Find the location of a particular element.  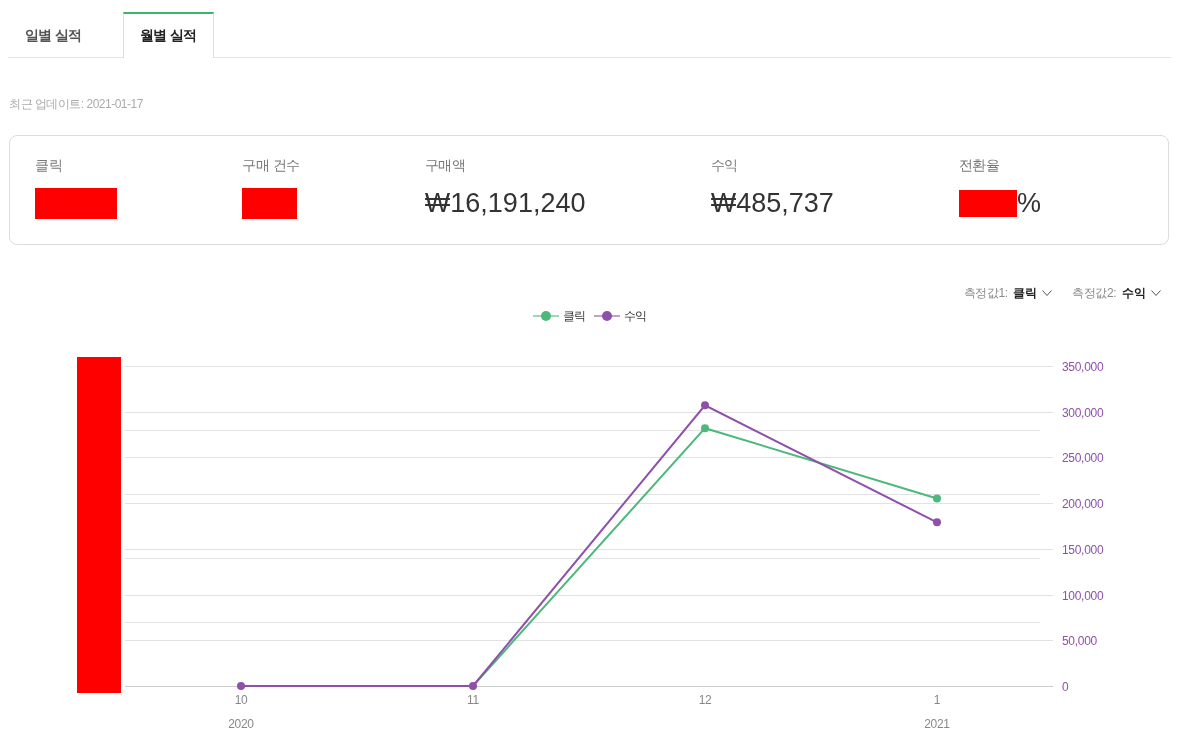

axis-label: 1 is located at coordinates (937, 700).